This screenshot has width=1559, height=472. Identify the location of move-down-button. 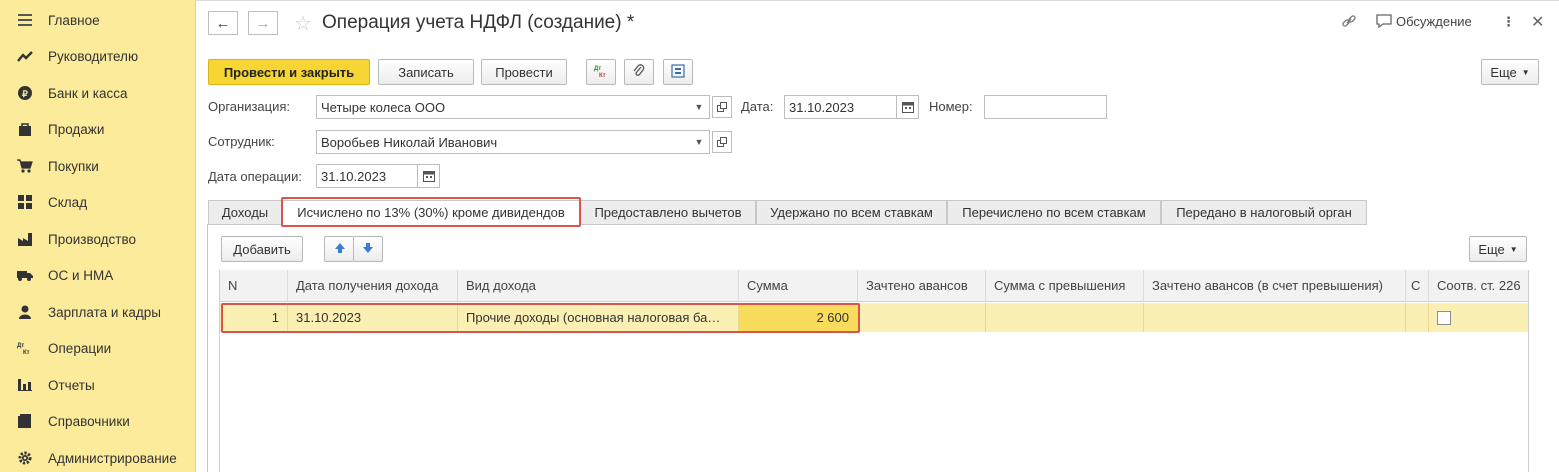
(368, 249).